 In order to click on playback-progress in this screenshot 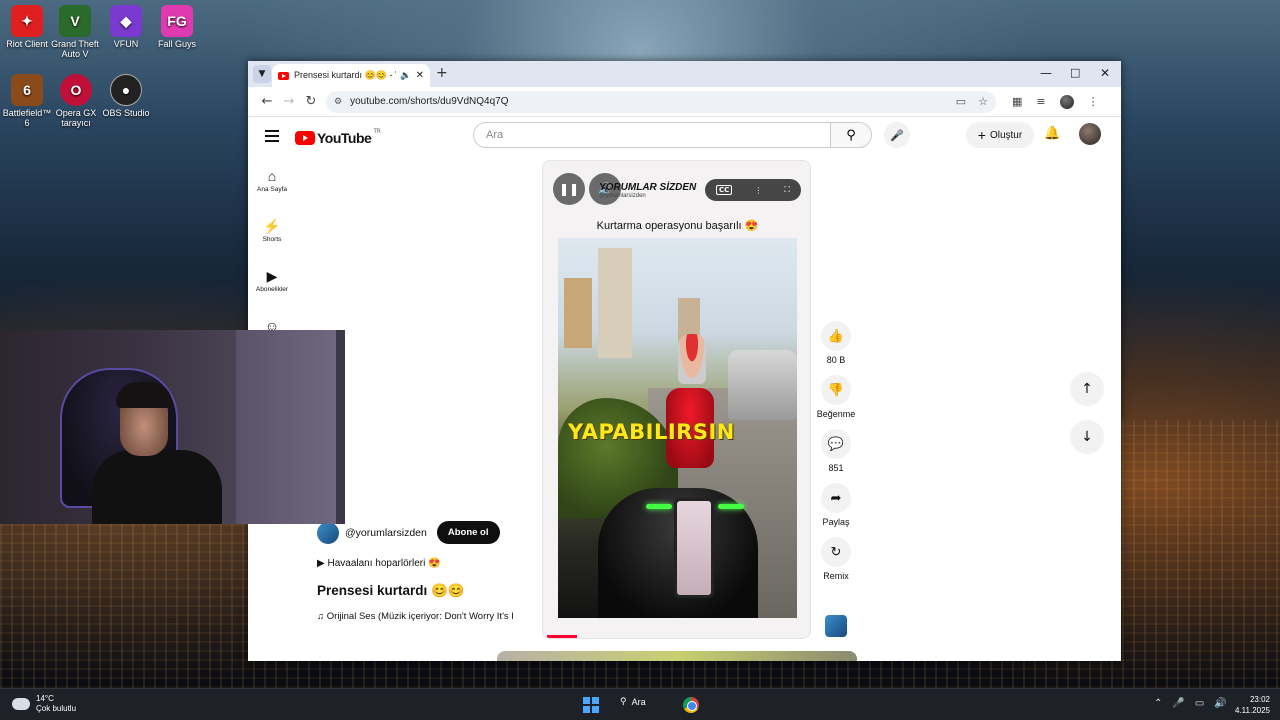, I will do `click(562, 636)`.